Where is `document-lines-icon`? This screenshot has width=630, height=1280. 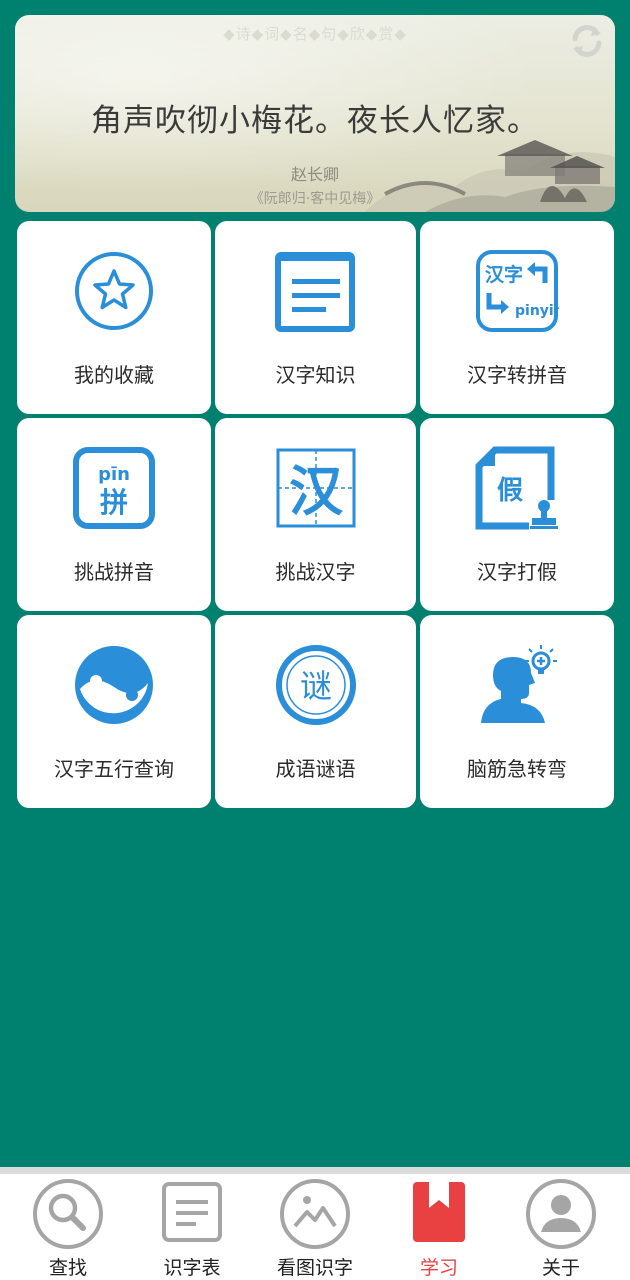 document-lines-icon is located at coordinates (316, 291).